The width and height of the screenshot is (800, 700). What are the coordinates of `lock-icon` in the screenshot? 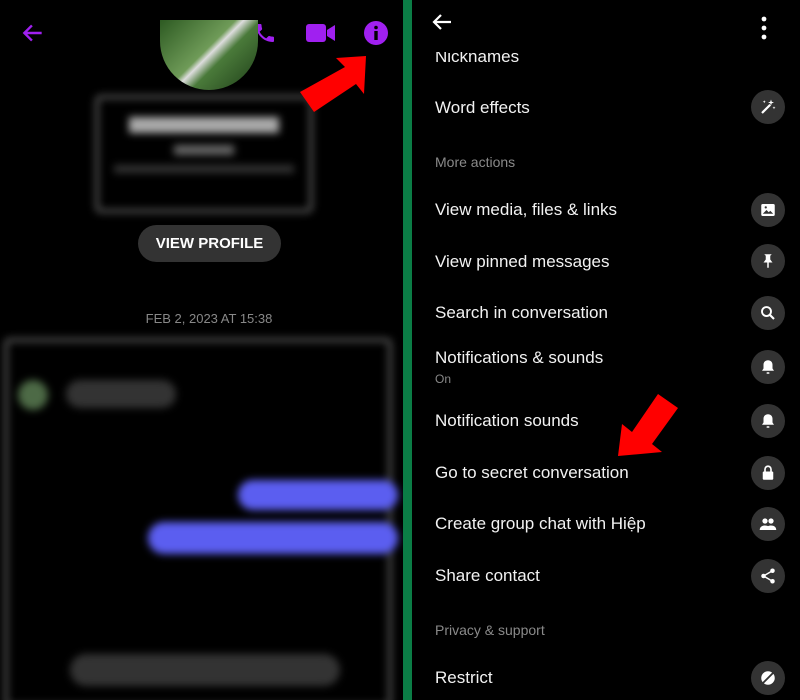 It's located at (768, 473).